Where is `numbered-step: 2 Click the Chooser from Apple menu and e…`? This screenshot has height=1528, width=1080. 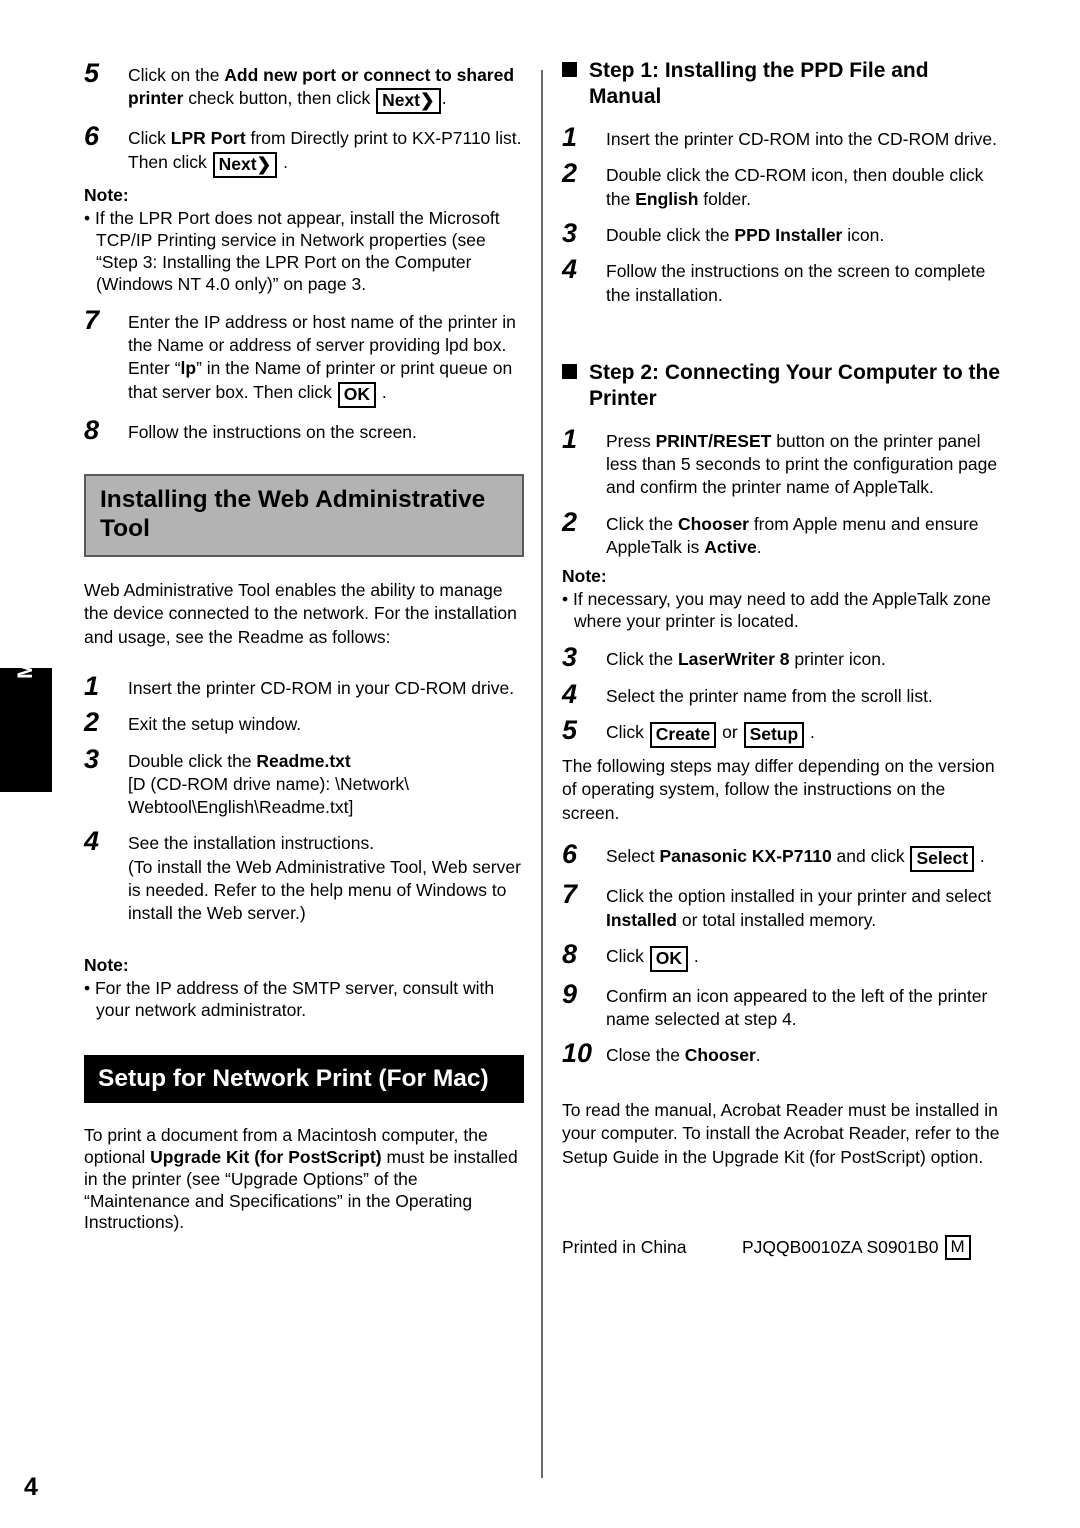 numbered-step: 2 Click the Chooser from Apple menu and e… is located at coordinates (782, 533).